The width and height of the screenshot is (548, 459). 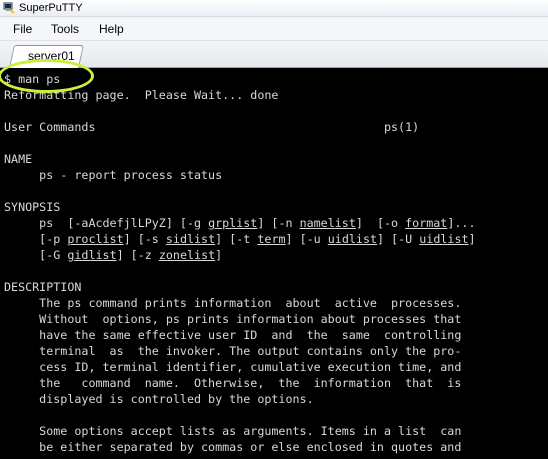 I want to click on terminal-text-segment: SYNOPSIS, so click(x=32, y=207).